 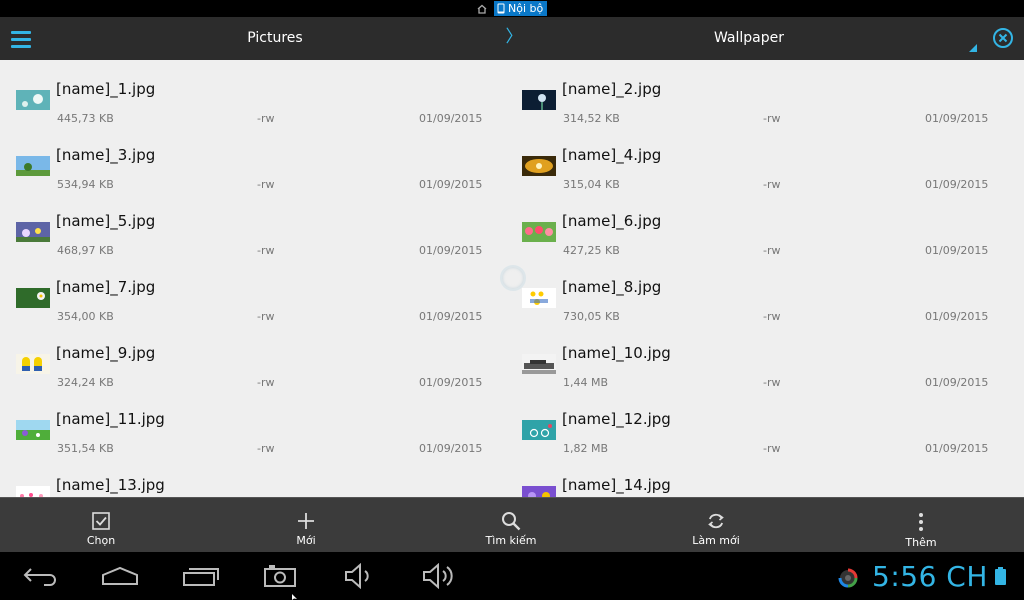 I want to click on storage-badge: Nội bộ, so click(x=521, y=8).